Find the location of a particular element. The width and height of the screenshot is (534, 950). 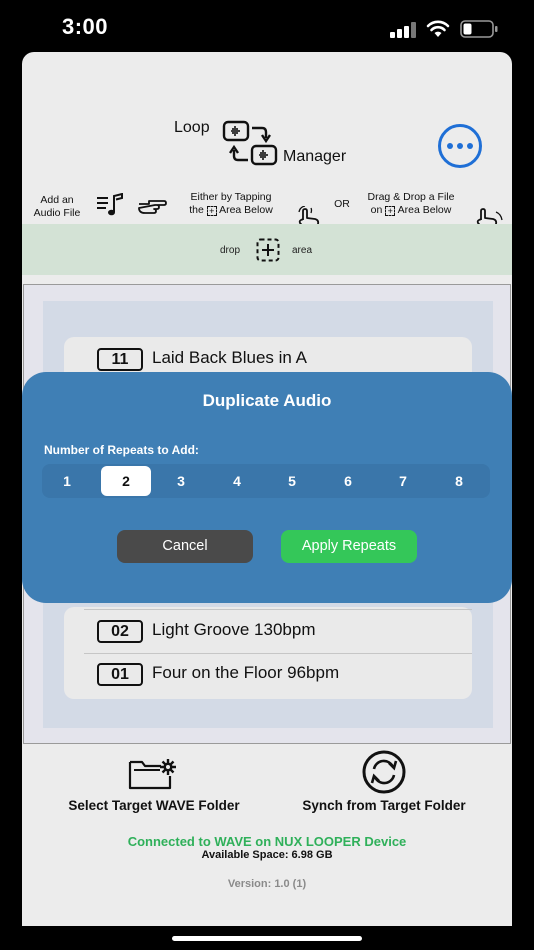

repeat-option-8: 8 is located at coordinates (459, 481).